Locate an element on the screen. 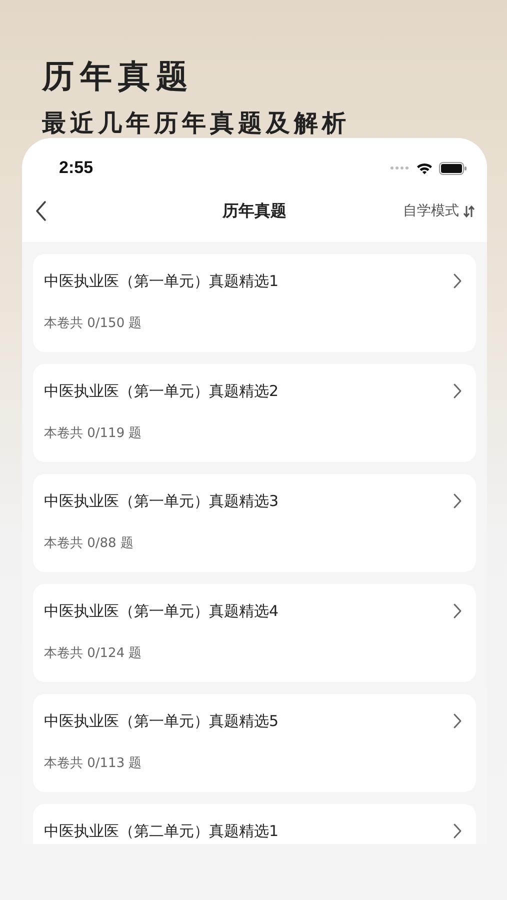 Image resolution: width=507 pixels, height=900 pixels. paper-card: 中医执业医（第一单元）真题精选4 本卷共 0/124 题 is located at coordinates (254, 633).